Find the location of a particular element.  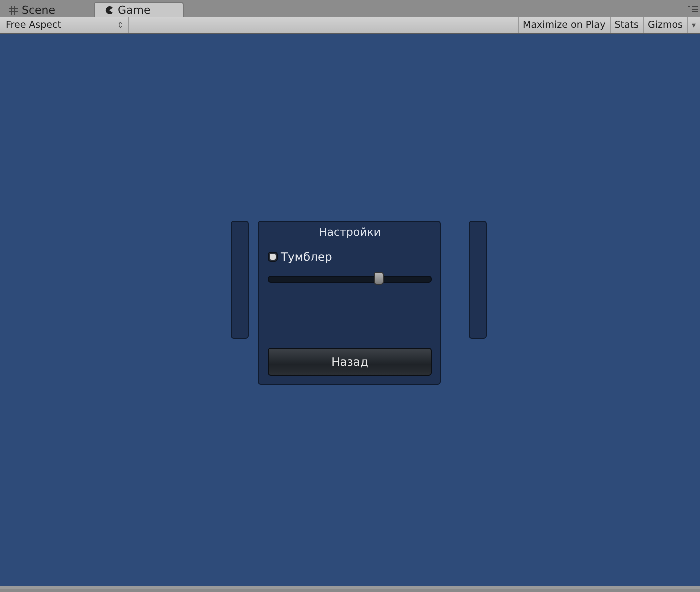

window-title: Настройки is located at coordinates (350, 232).